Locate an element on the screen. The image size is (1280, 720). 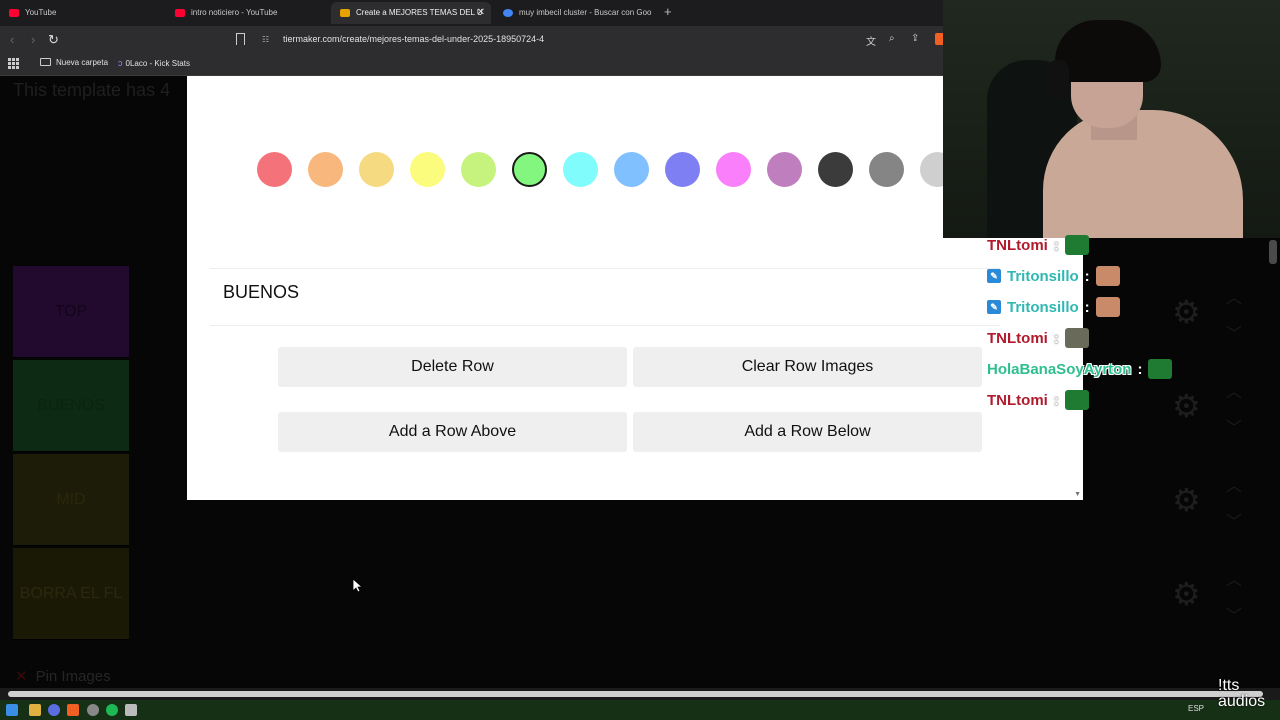
template-info-heading: This template has 4 is located at coordinates (92, 90).